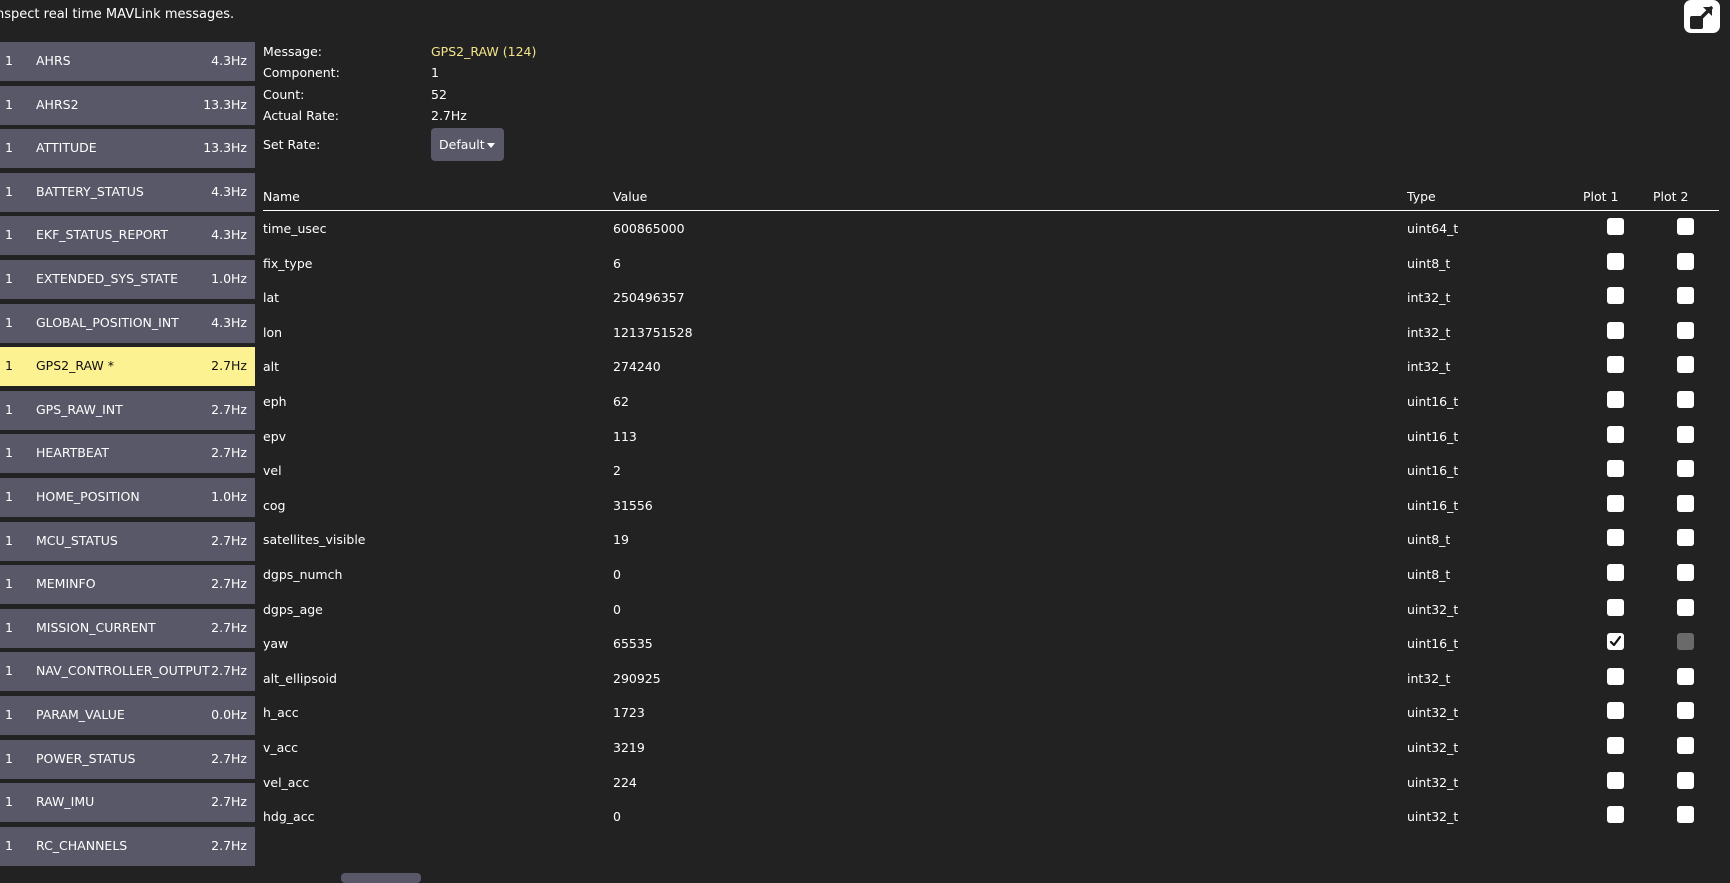 Image resolution: width=1730 pixels, height=883 pixels. What do you see at coordinates (127, 149) in the screenshot?
I see `message-item: 1 ATTITUDE 13.3Hz` at bounding box center [127, 149].